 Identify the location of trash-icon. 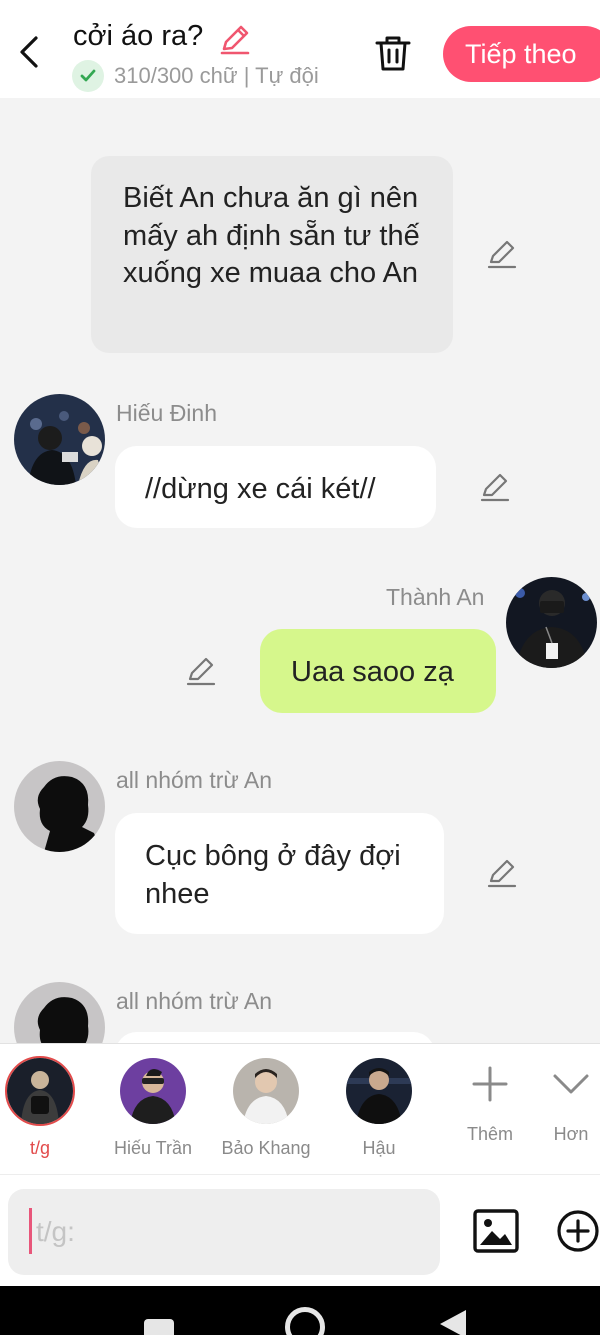
(393, 53).